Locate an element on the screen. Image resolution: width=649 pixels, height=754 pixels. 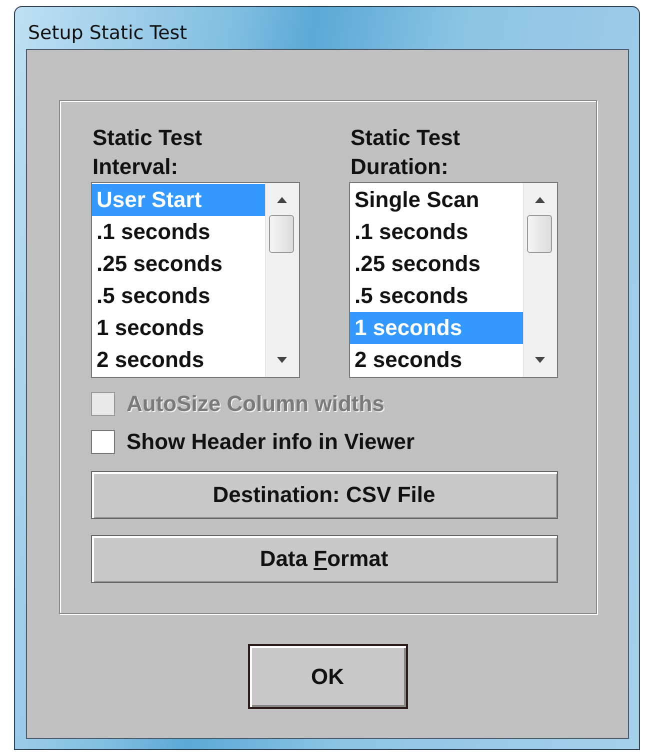
list-box: User Start .1 seconds .25 seconds .5 seconds 1 seconds 2 seconds is located at coordinates (195, 280).